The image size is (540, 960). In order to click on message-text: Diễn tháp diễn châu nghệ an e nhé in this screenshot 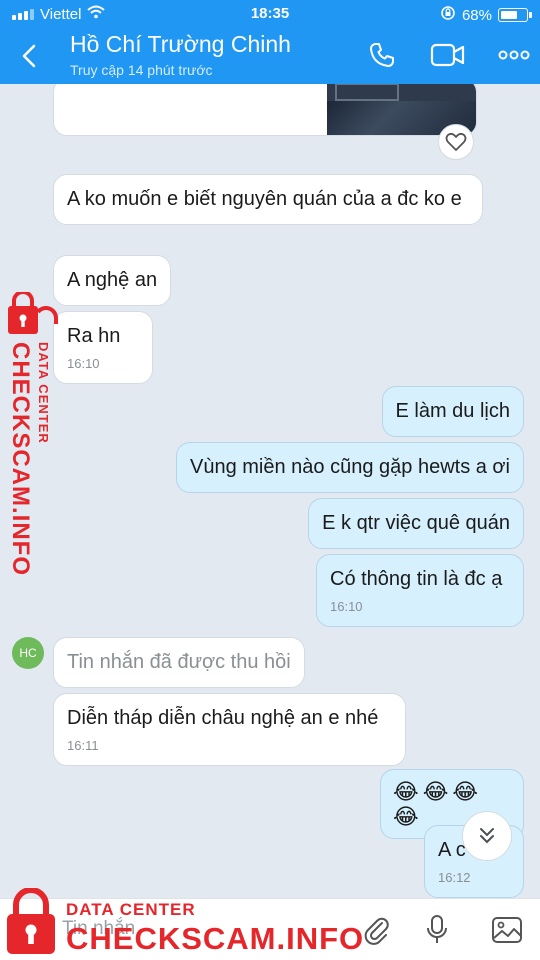, I will do `click(223, 718)`.